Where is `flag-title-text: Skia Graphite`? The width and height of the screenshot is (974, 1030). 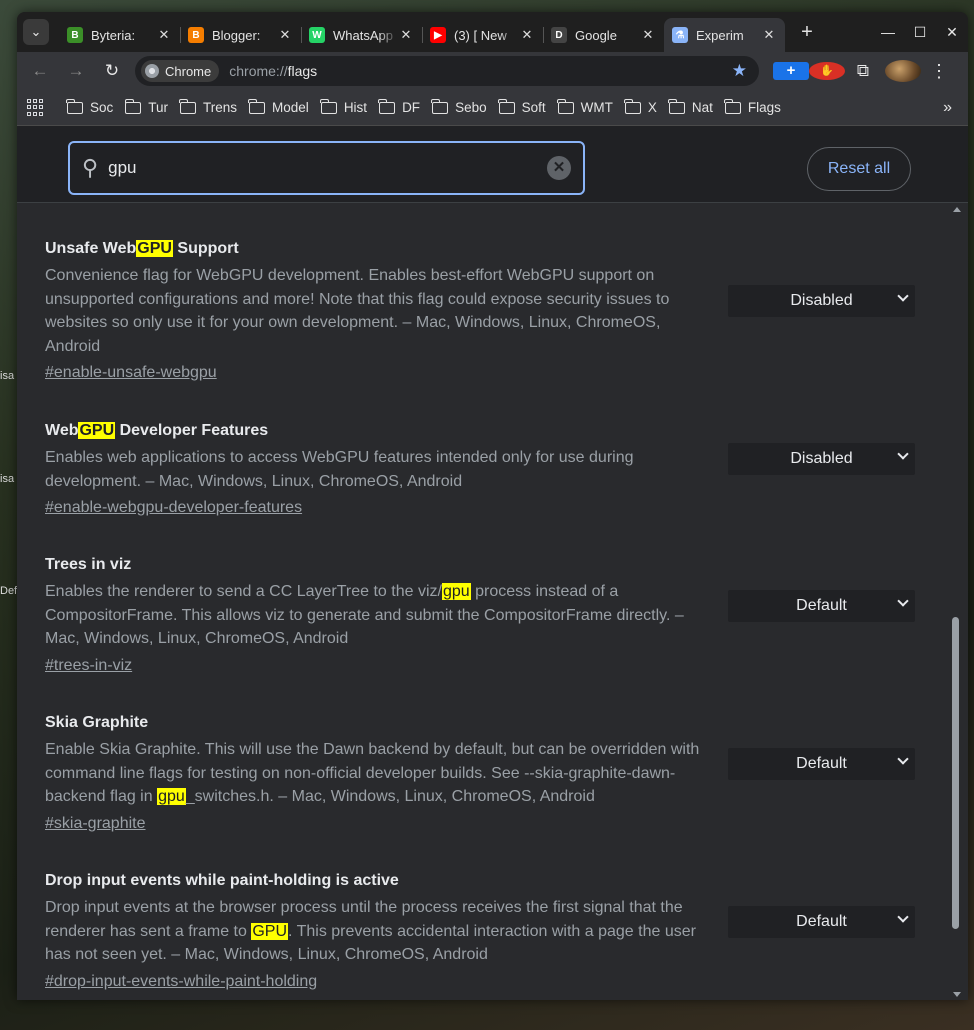
flag-title-text: Skia Graphite is located at coordinates (97, 722).